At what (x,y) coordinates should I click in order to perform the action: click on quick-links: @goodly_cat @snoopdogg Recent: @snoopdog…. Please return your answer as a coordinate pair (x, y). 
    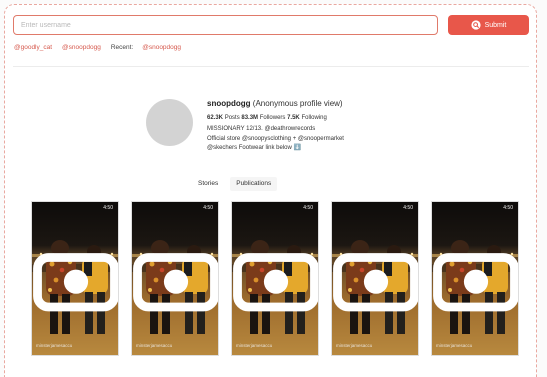
    Looking at the image, I should click on (97, 47).